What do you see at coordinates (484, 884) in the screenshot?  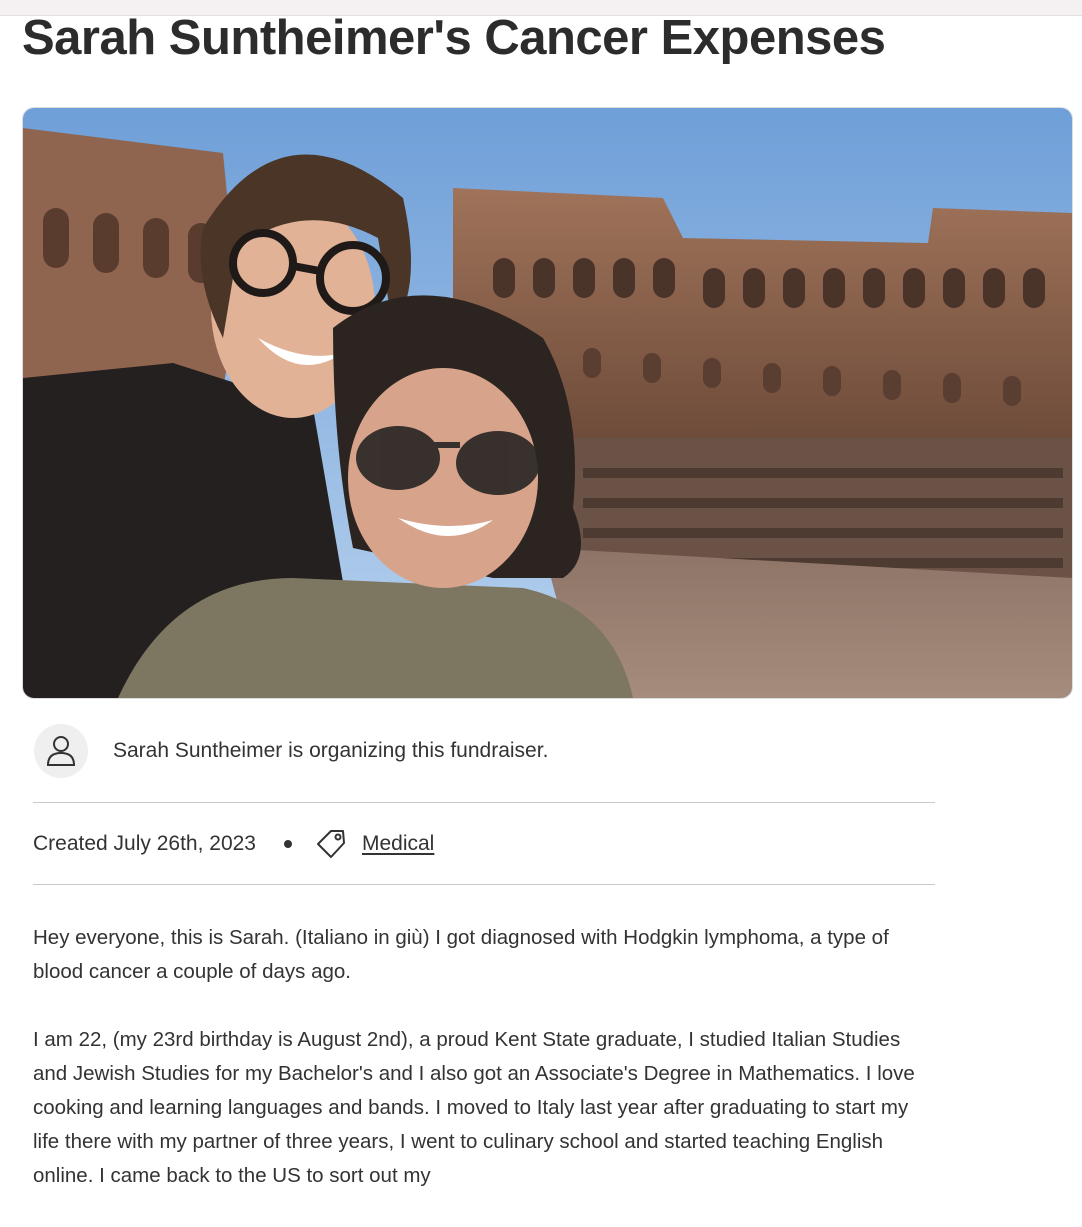 I see `divider-bottom` at bounding box center [484, 884].